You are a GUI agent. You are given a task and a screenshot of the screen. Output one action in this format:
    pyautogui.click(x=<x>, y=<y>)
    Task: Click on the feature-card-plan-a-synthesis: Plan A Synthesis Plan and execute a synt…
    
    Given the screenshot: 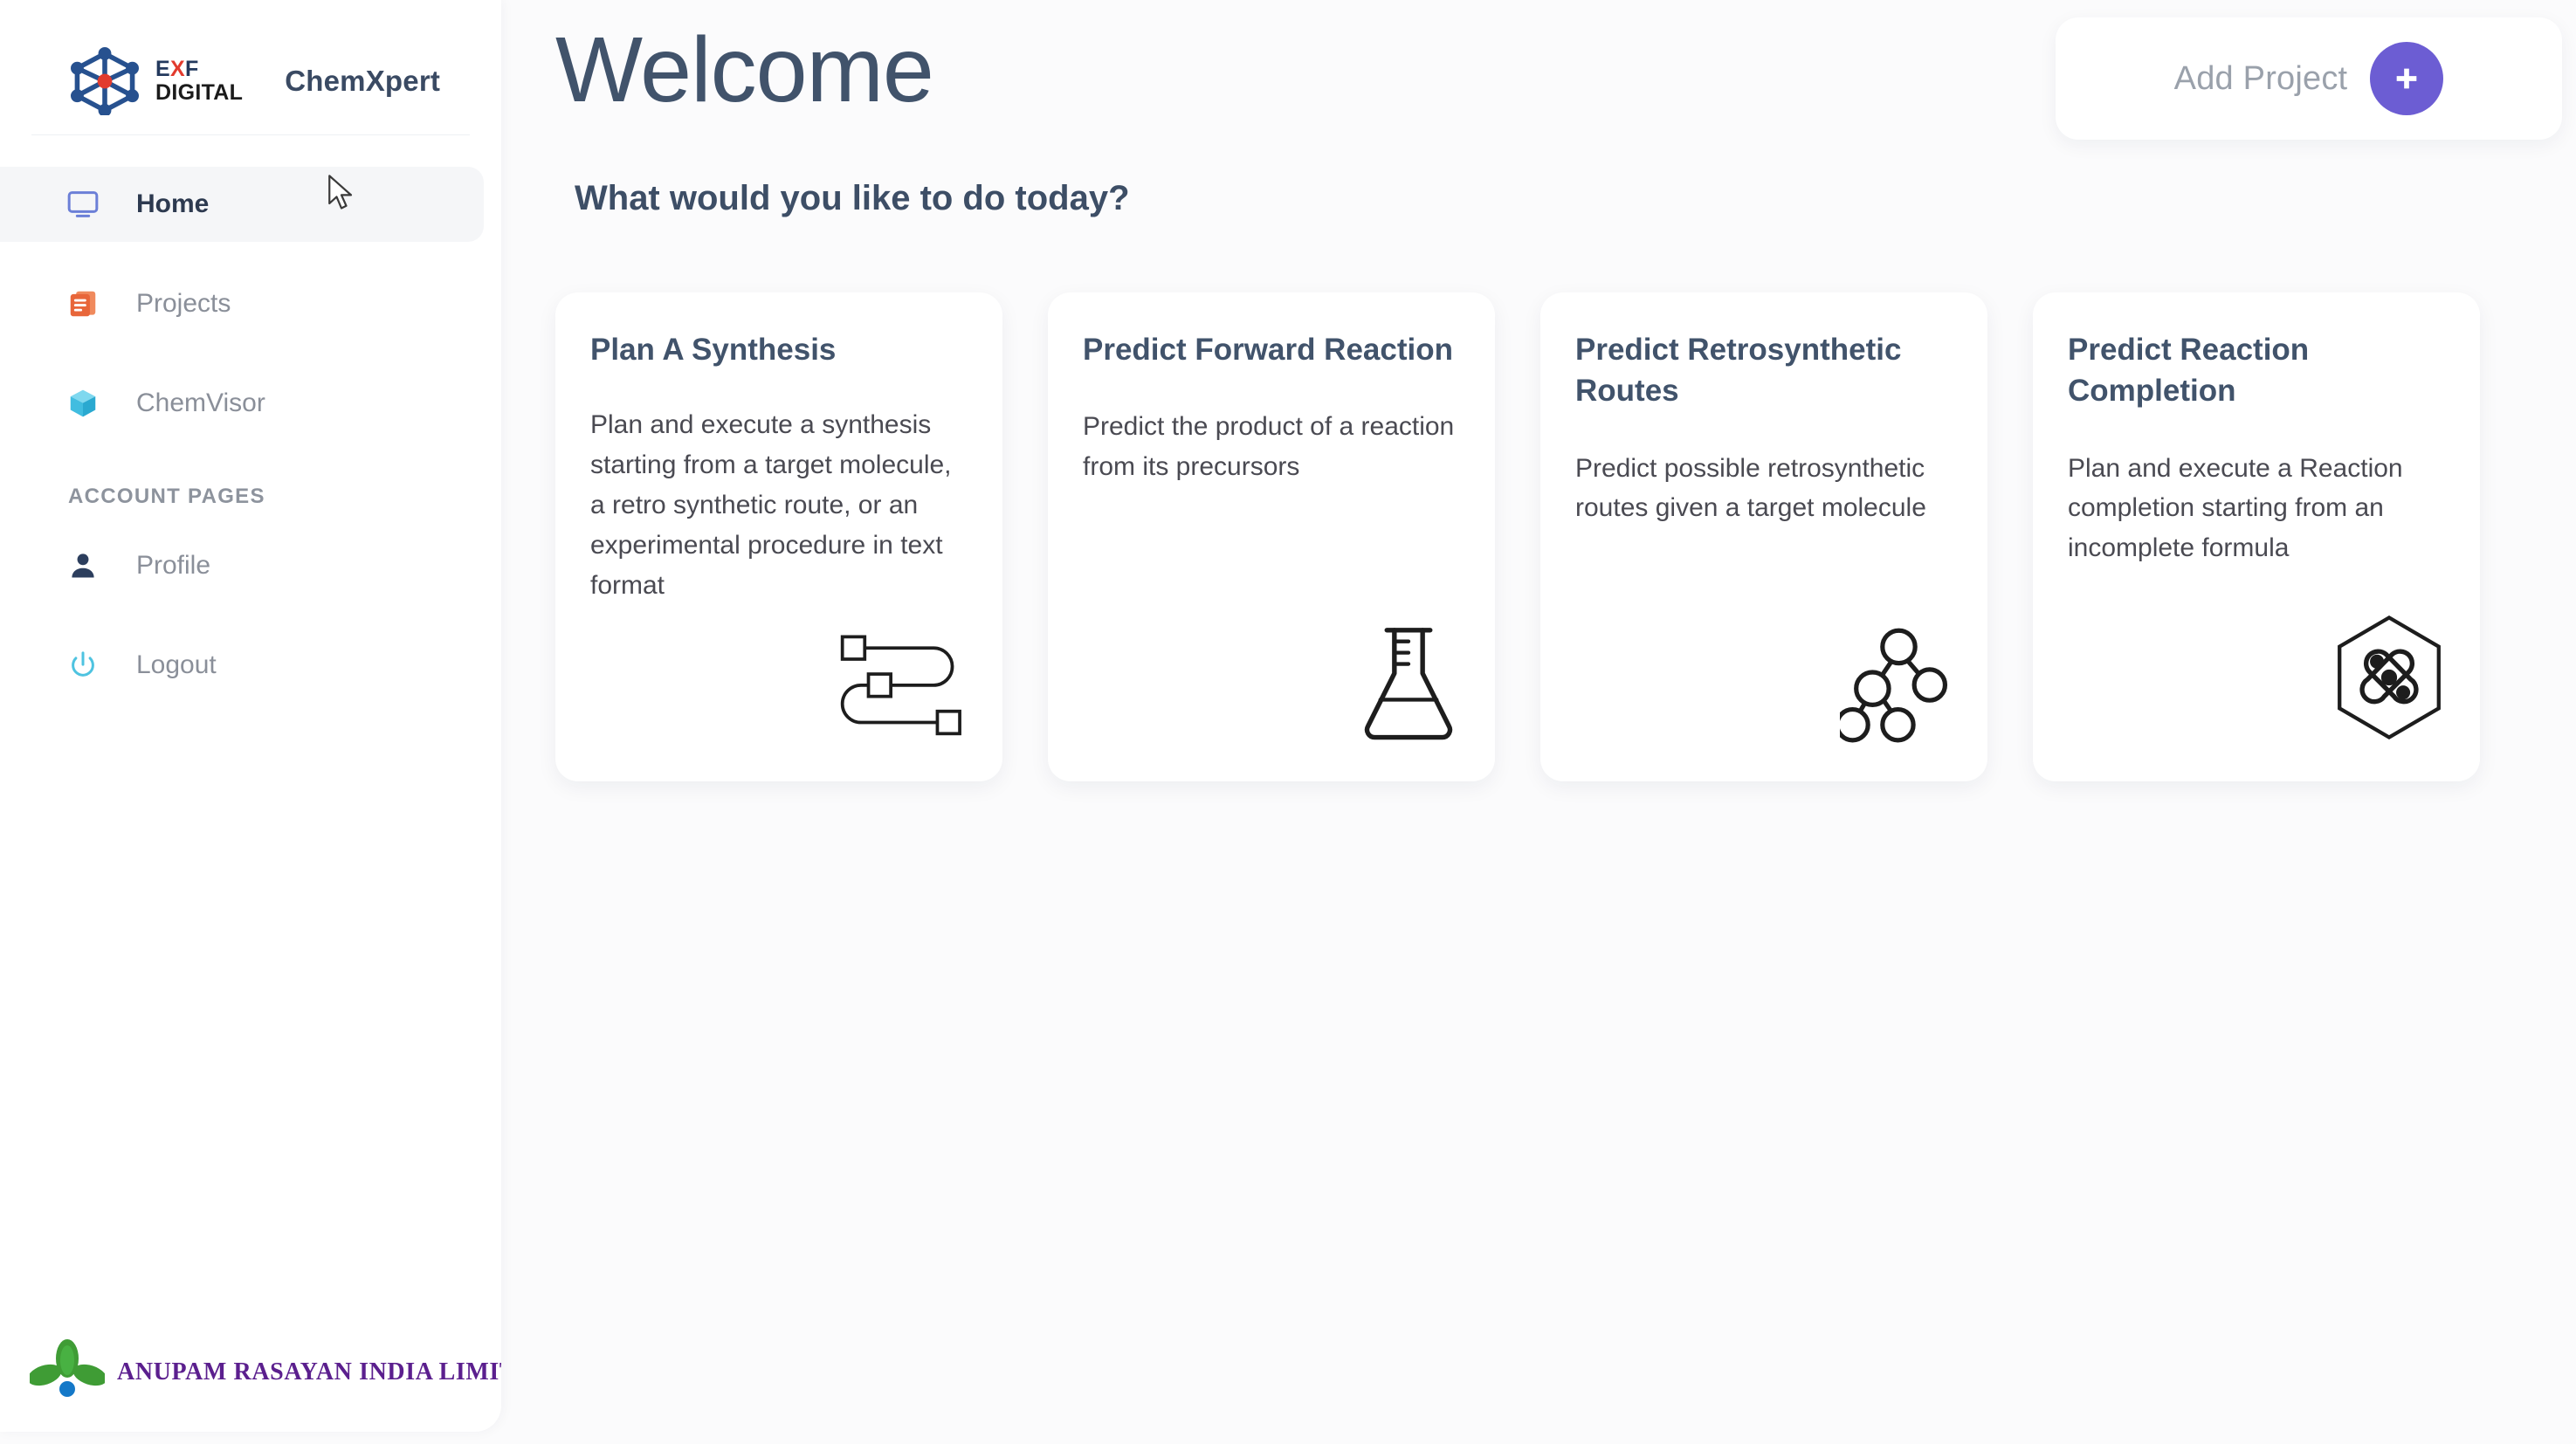 What is the action you would take?
    pyautogui.click(x=778, y=537)
    